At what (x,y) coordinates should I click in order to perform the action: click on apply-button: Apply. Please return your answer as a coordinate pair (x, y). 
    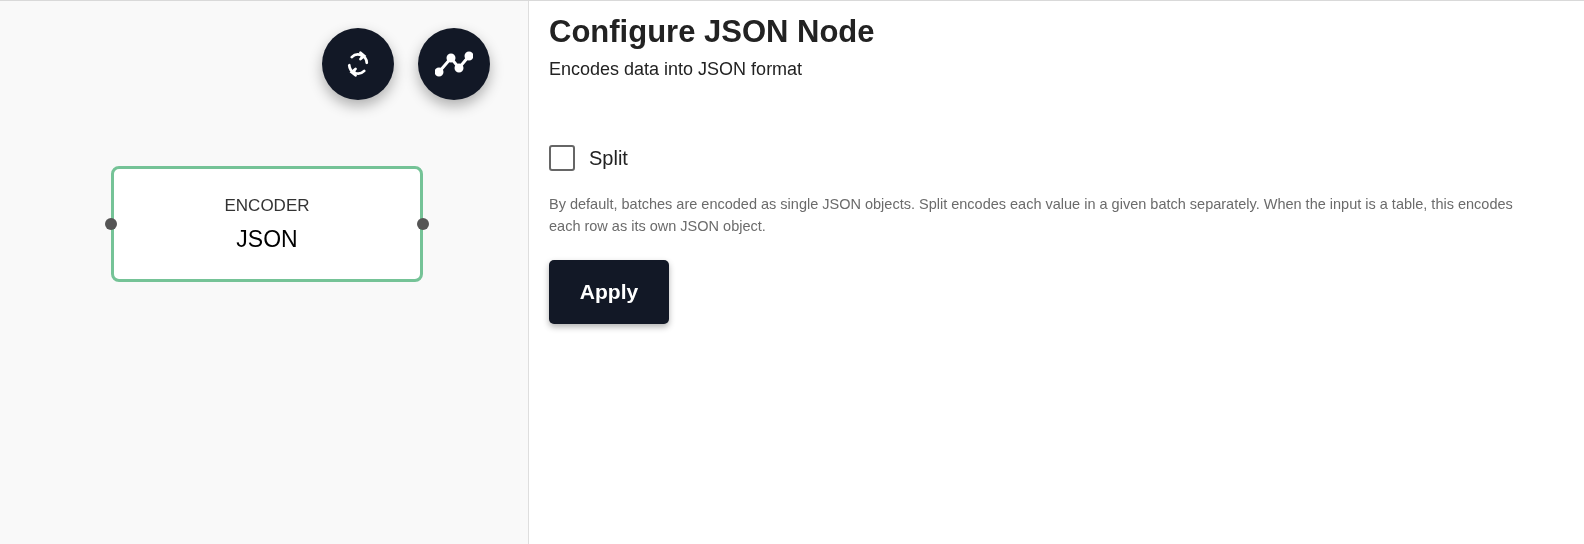
    Looking at the image, I should click on (609, 291).